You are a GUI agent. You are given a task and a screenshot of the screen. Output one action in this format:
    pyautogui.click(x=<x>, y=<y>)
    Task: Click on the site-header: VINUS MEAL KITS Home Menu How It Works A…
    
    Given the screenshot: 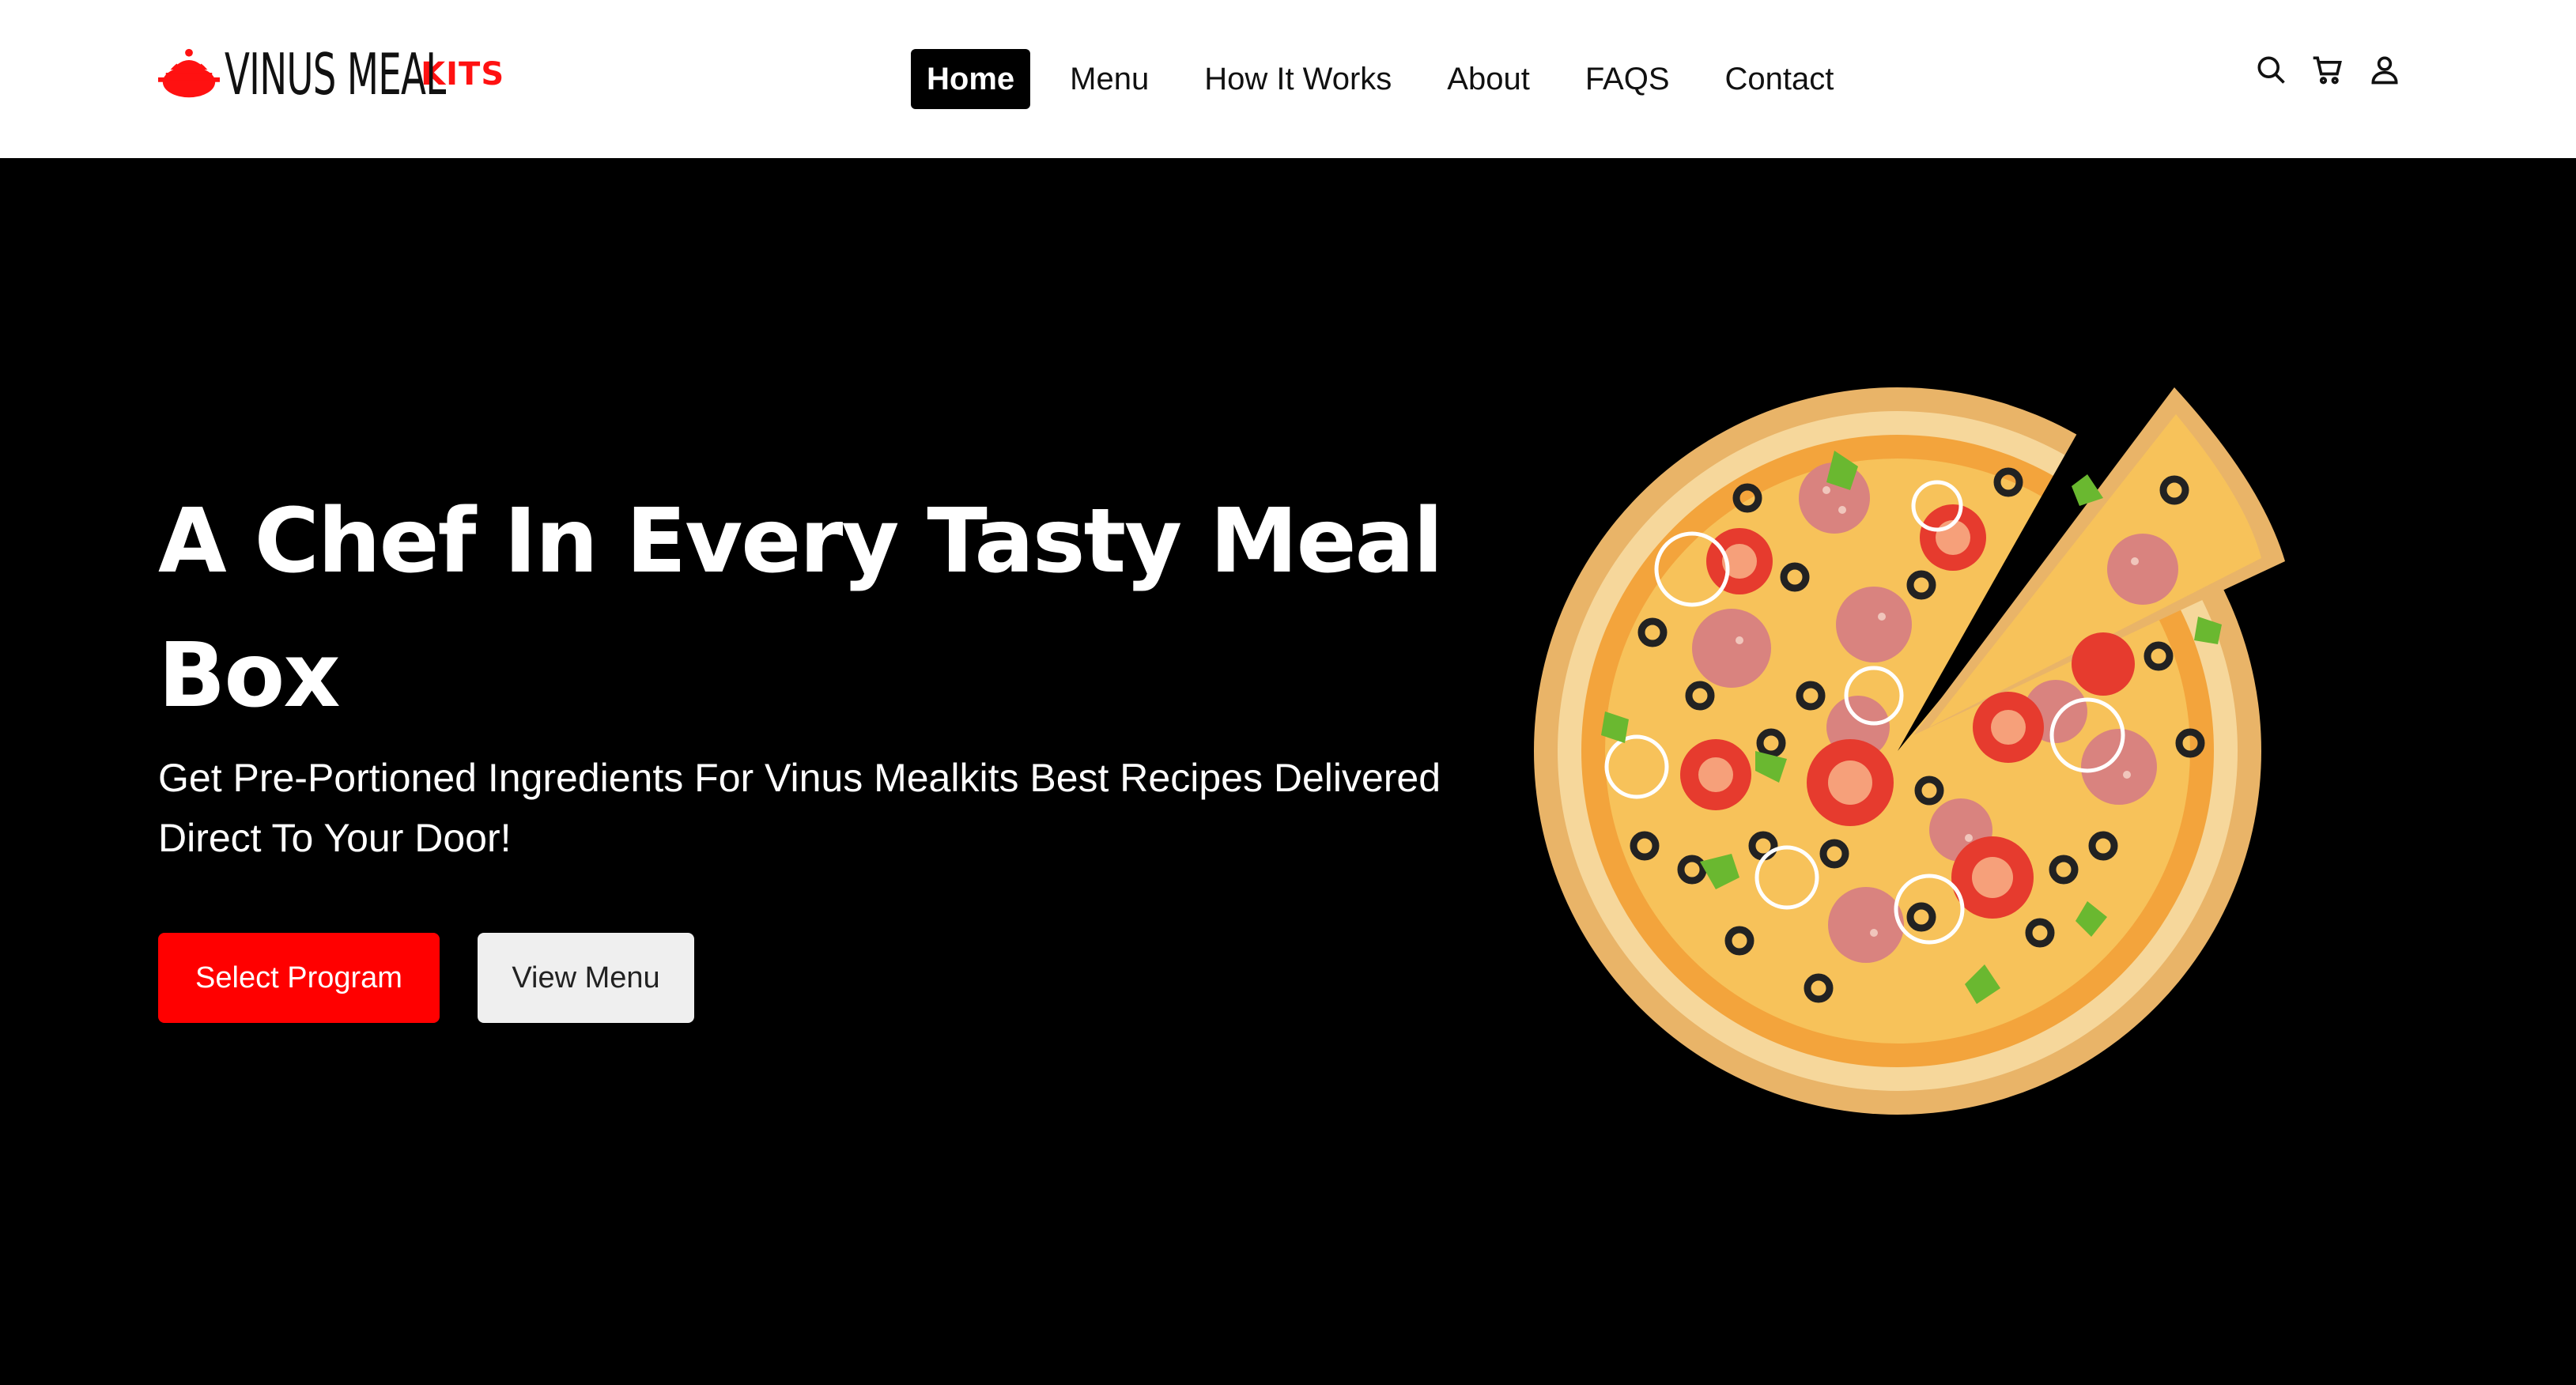 What is the action you would take?
    pyautogui.click(x=1288, y=79)
    